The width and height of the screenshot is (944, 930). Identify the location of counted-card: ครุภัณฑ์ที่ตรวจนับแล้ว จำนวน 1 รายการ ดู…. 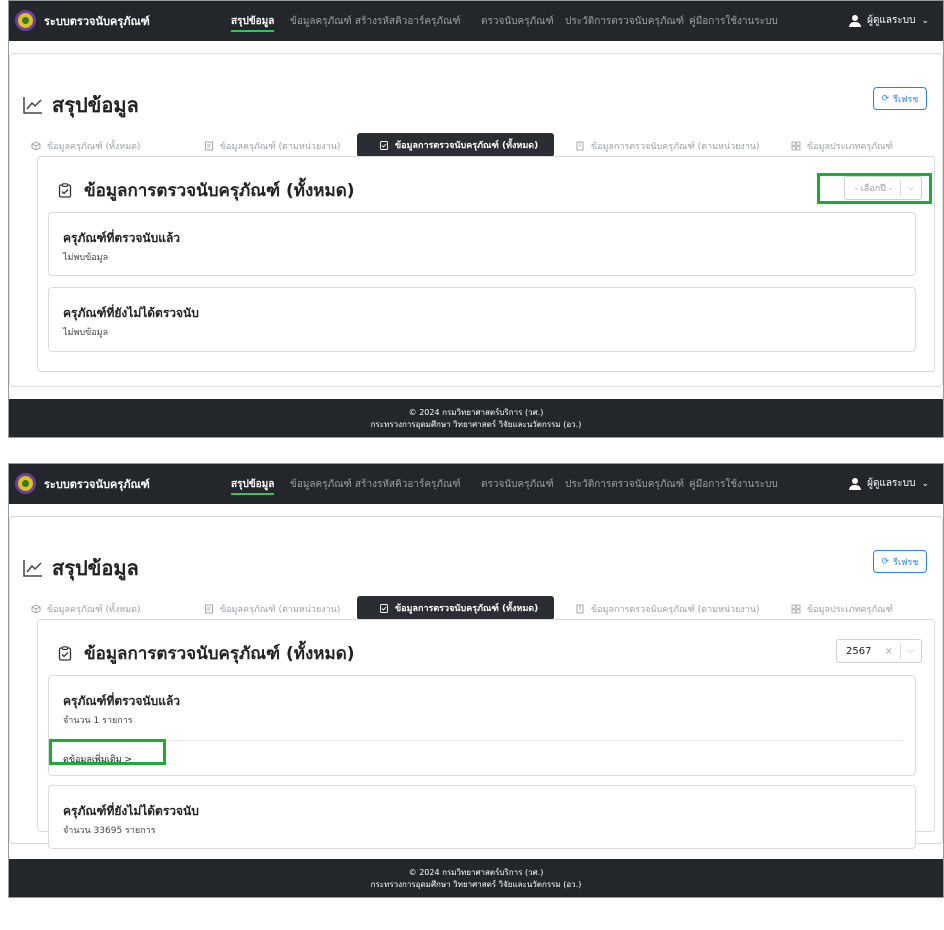
(482, 725).